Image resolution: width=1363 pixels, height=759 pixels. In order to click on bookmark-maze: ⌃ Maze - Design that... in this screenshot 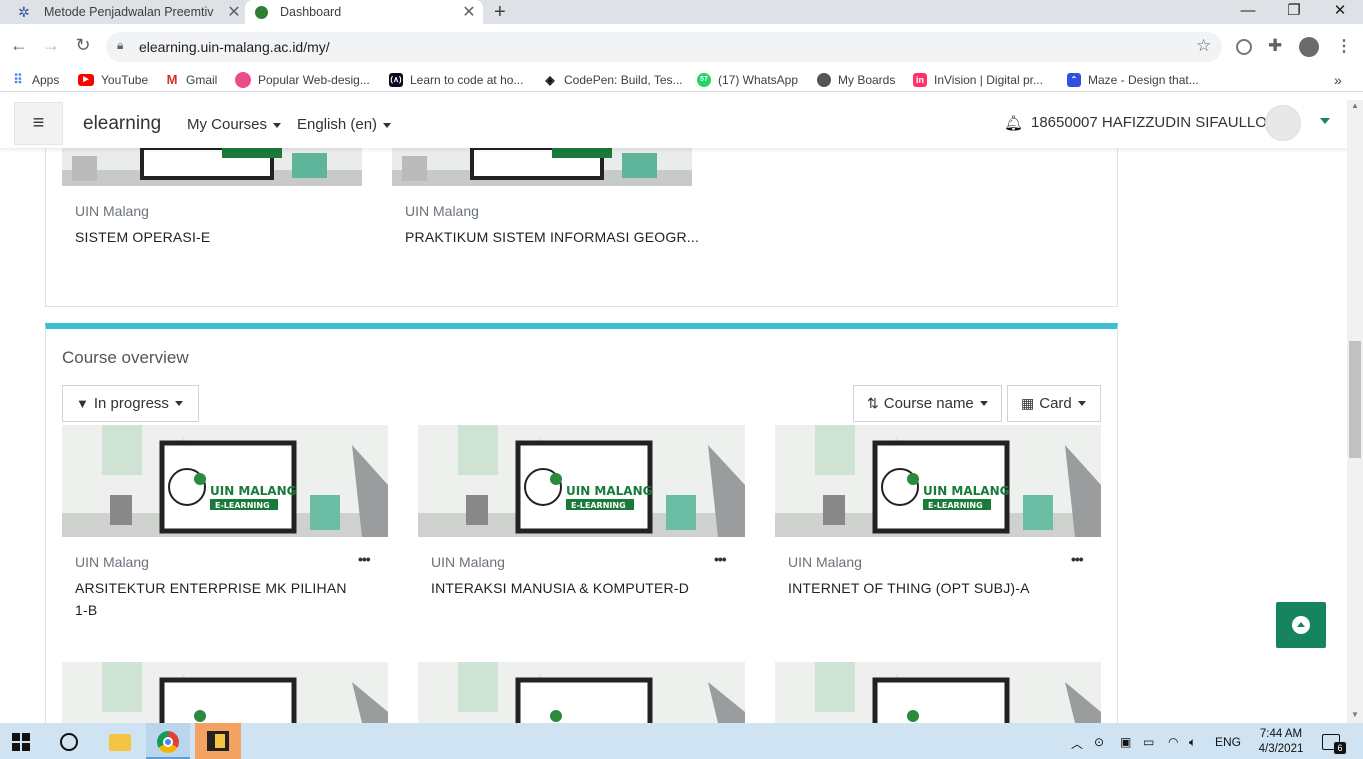, I will do `click(1133, 80)`.